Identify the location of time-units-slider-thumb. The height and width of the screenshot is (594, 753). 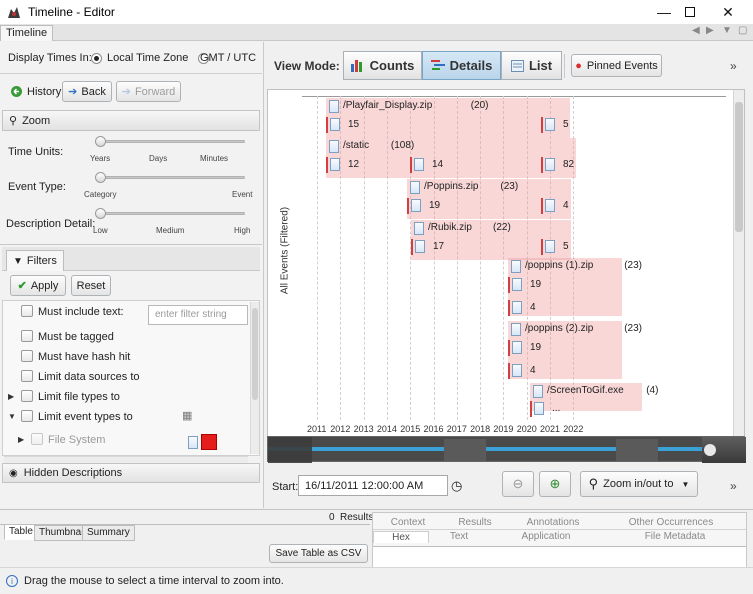
(100, 141).